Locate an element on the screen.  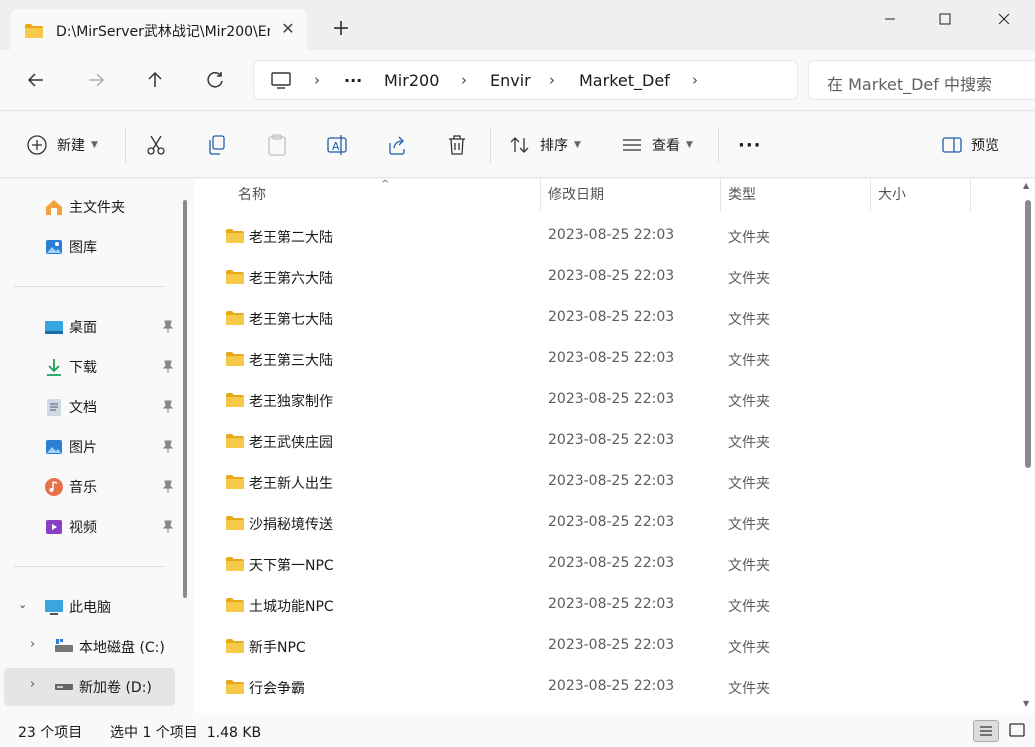
file-name: 行会争霸 is located at coordinates (277, 689).